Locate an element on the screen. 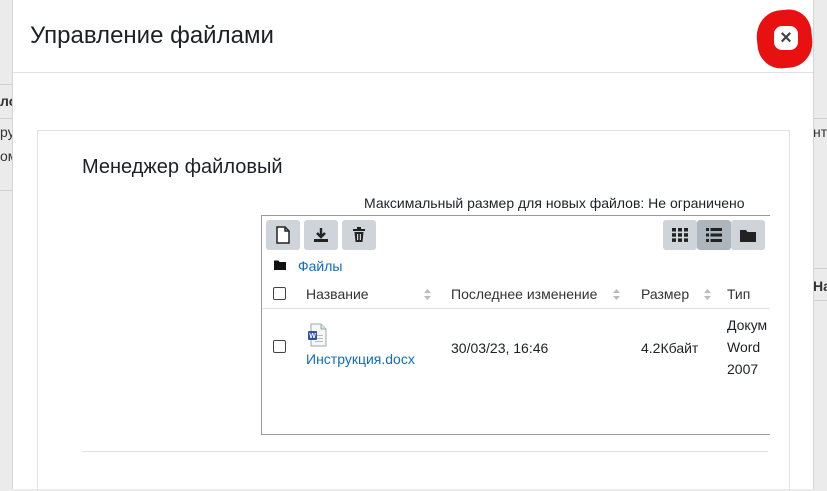 Image resolution: width=827 pixels, height=491 pixels. file-size: 4.2Кбайт is located at coordinates (670, 348).